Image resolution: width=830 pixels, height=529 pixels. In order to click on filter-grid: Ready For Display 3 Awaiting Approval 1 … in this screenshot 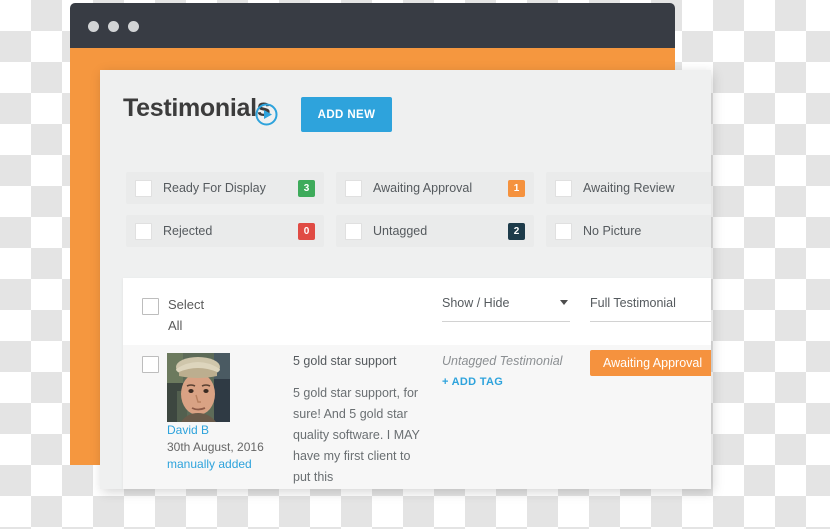, I will do `click(418, 215)`.